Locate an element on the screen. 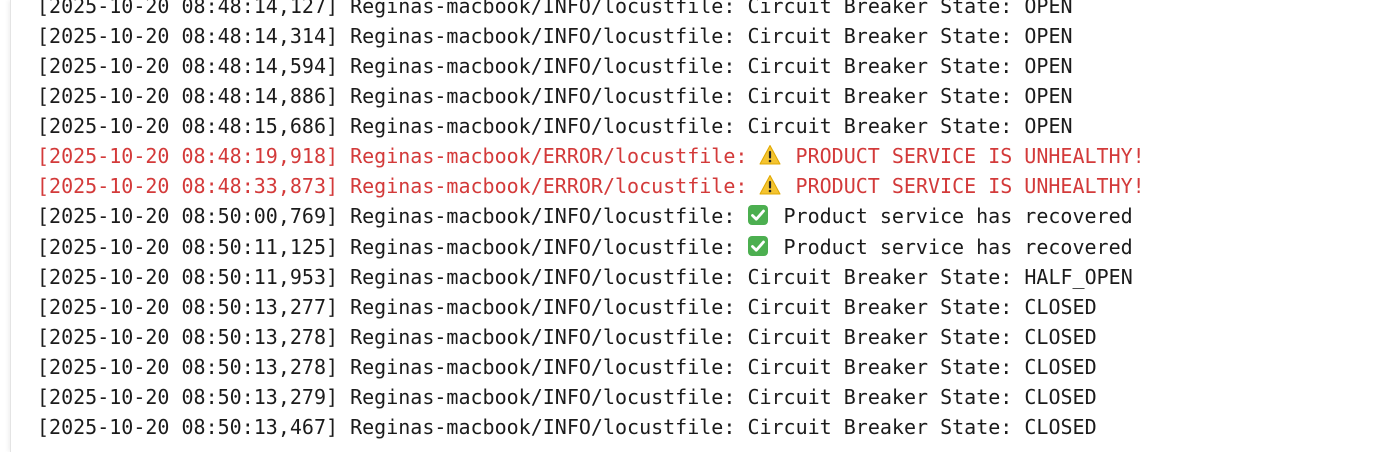 Image resolution: width=1394 pixels, height=452 pixels. log-timestamp: [2025-10-20 08:50:11,953] is located at coordinates (188, 276).